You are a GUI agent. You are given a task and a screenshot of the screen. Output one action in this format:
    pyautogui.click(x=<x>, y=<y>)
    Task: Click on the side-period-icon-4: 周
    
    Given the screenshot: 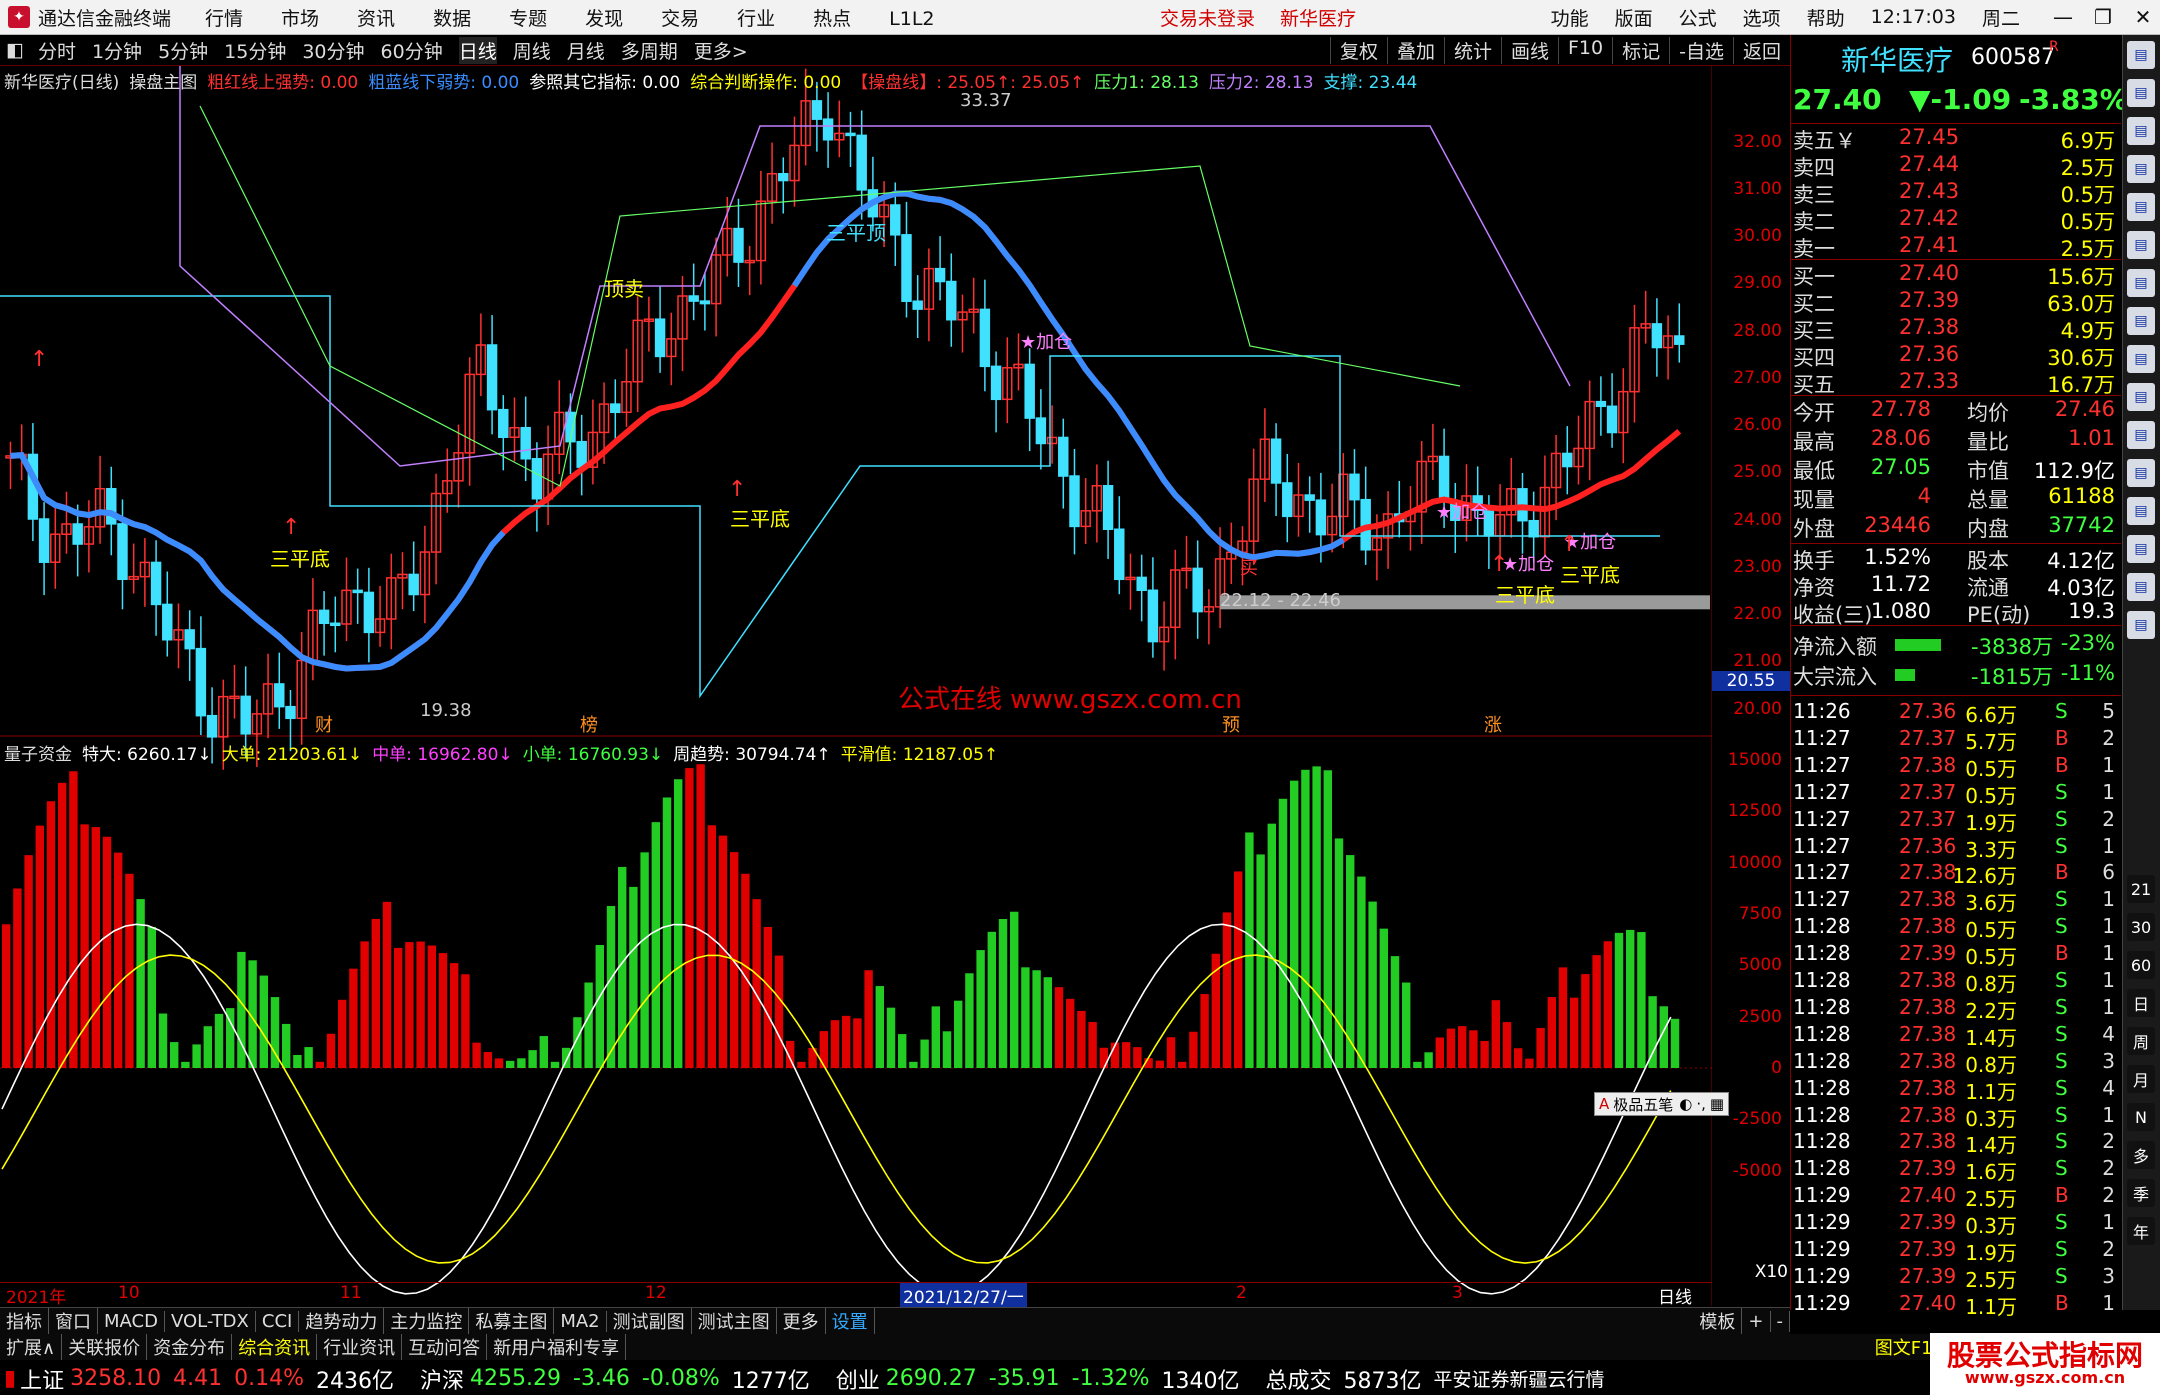 What is the action you would take?
    pyautogui.click(x=2141, y=1041)
    